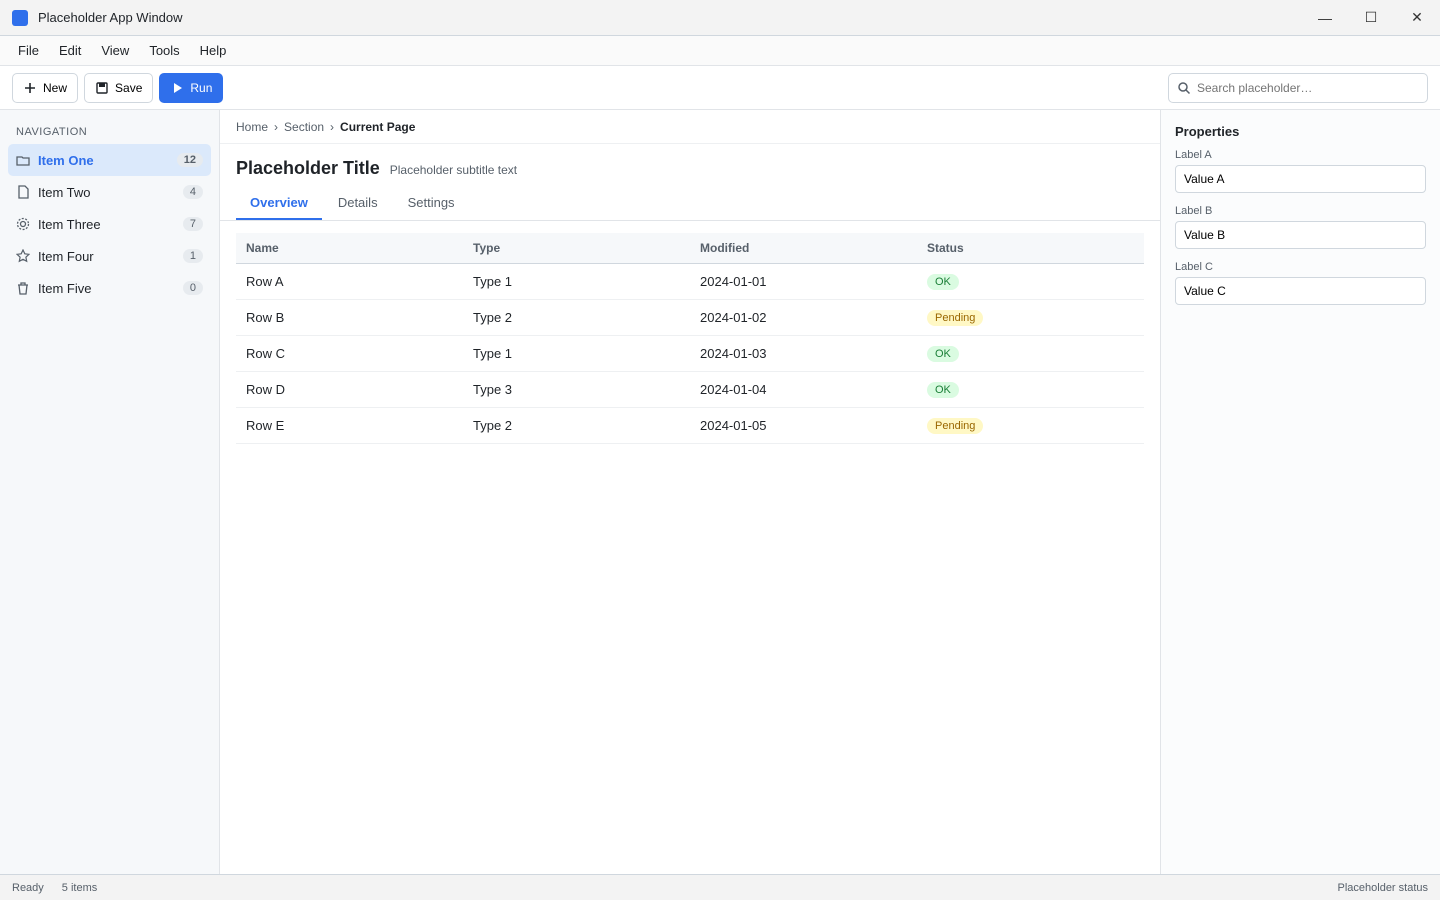  What do you see at coordinates (23, 288) in the screenshot?
I see `trash-icon` at bounding box center [23, 288].